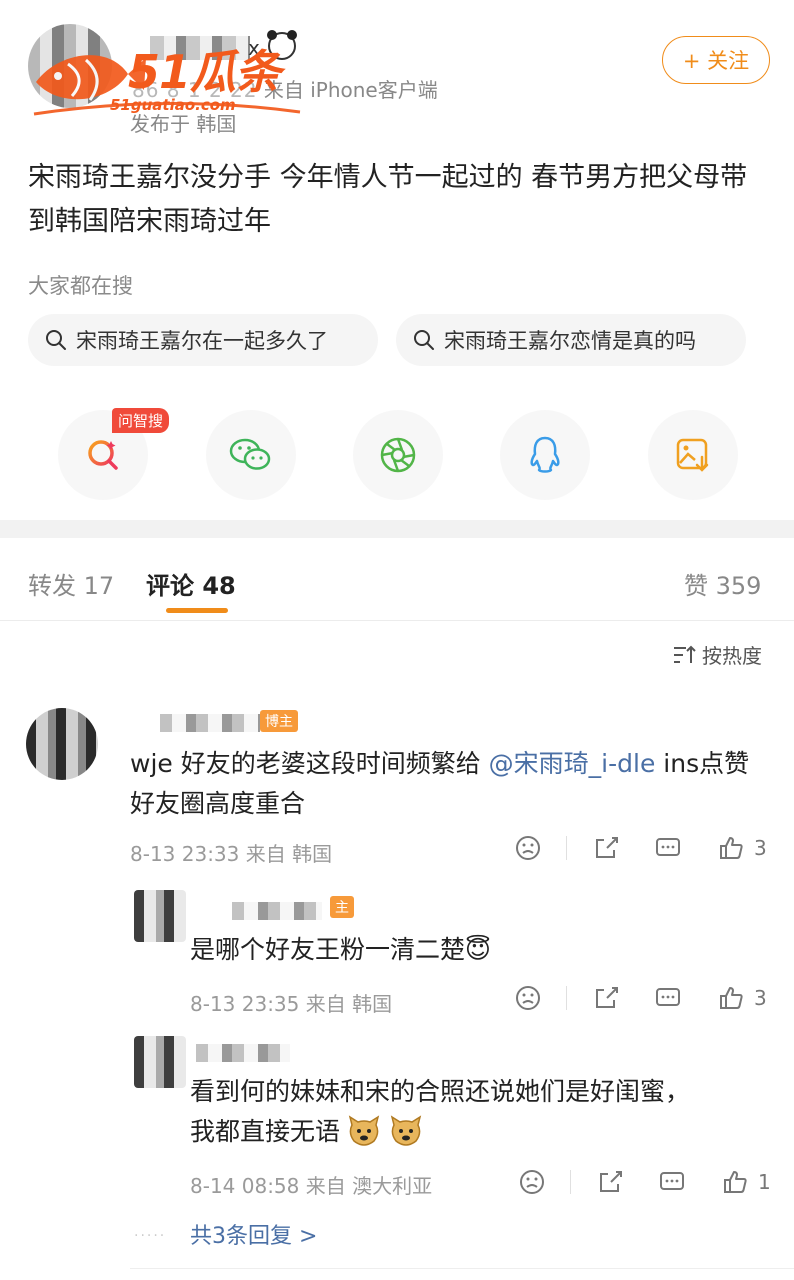 The height and width of the screenshot is (1280, 794). What do you see at coordinates (764, 1182) in the screenshot?
I see `like-count: 1` at bounding box center [764, 1182].